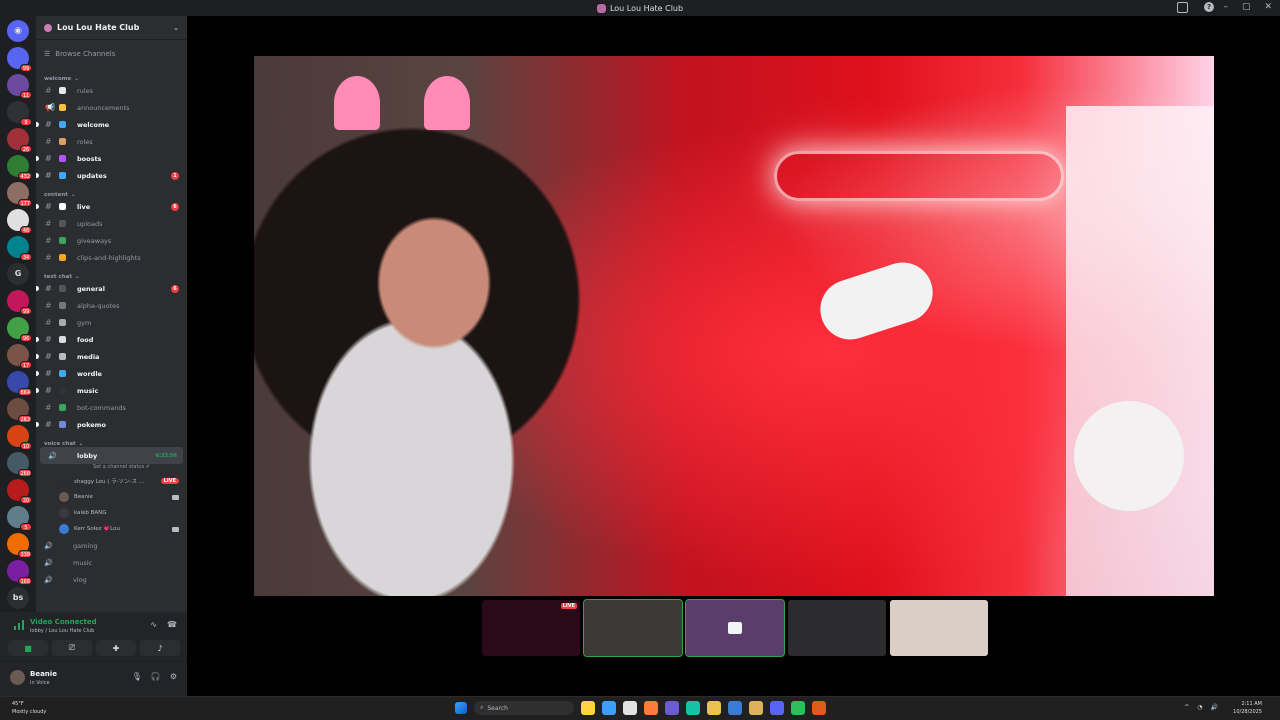 This screenshot has width=1280, height=720. Describe the element at coordinates (1225, 7) in the screenshot. I see `minimize-button: –` at that location.